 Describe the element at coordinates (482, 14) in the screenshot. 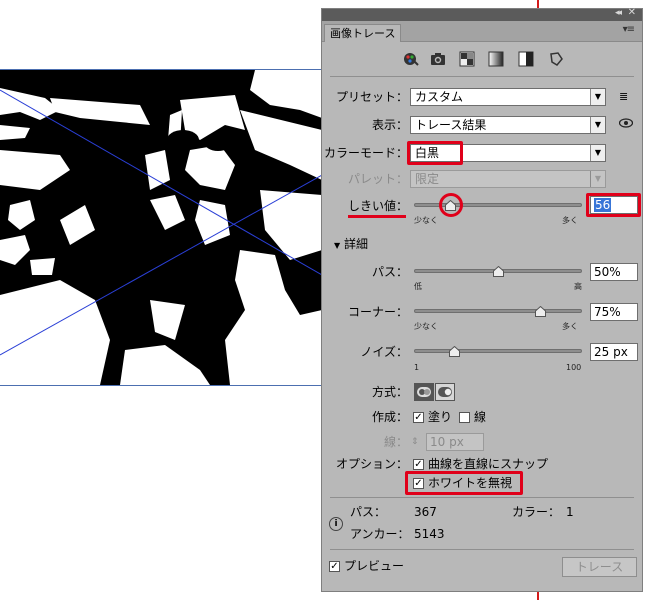

I see `panel-header-bar: ◂◂ ✕` at that location.